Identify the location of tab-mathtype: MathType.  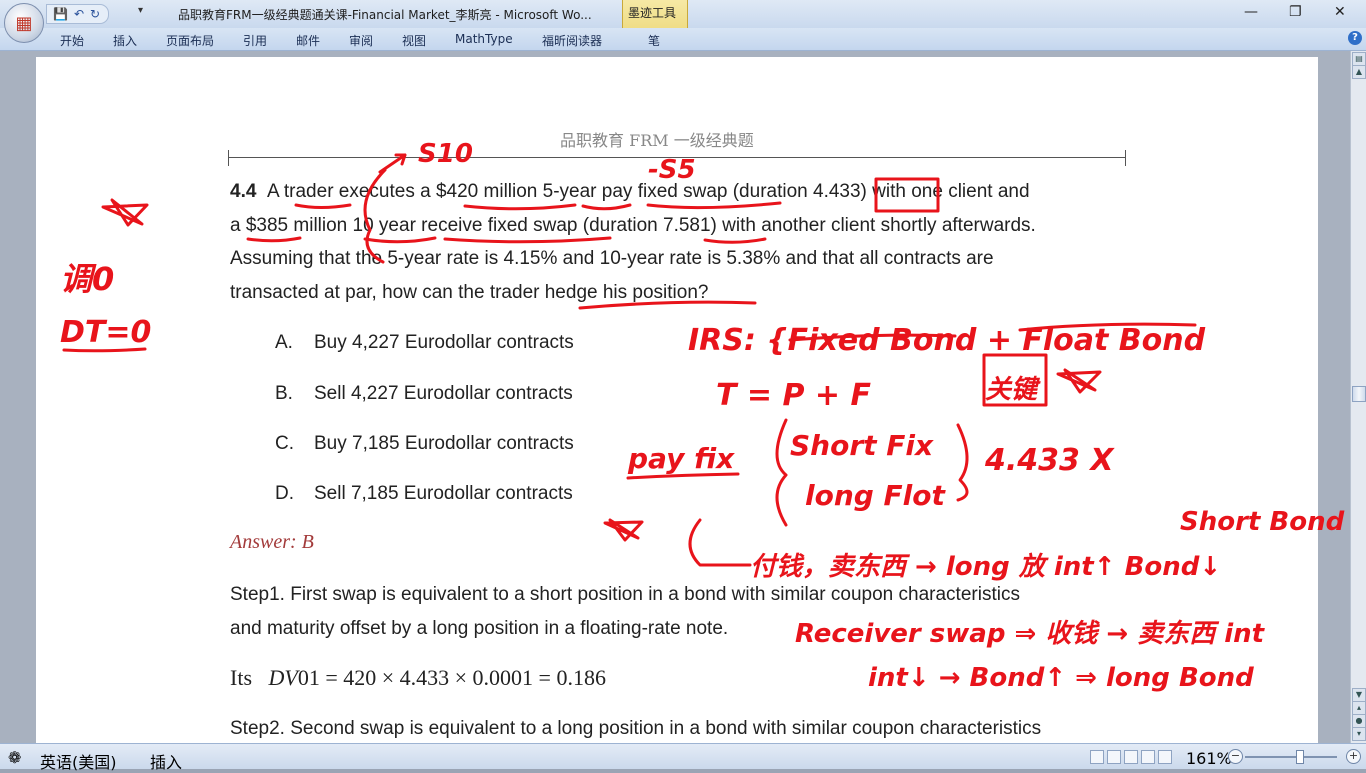
(484, 39).